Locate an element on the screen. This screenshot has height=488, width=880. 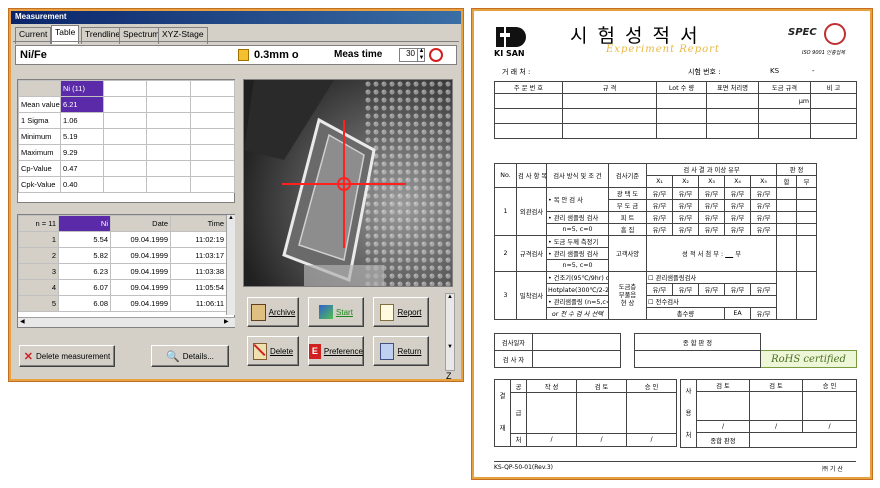
client-label: 거 래 처 : is located at coordinates (516, 72).